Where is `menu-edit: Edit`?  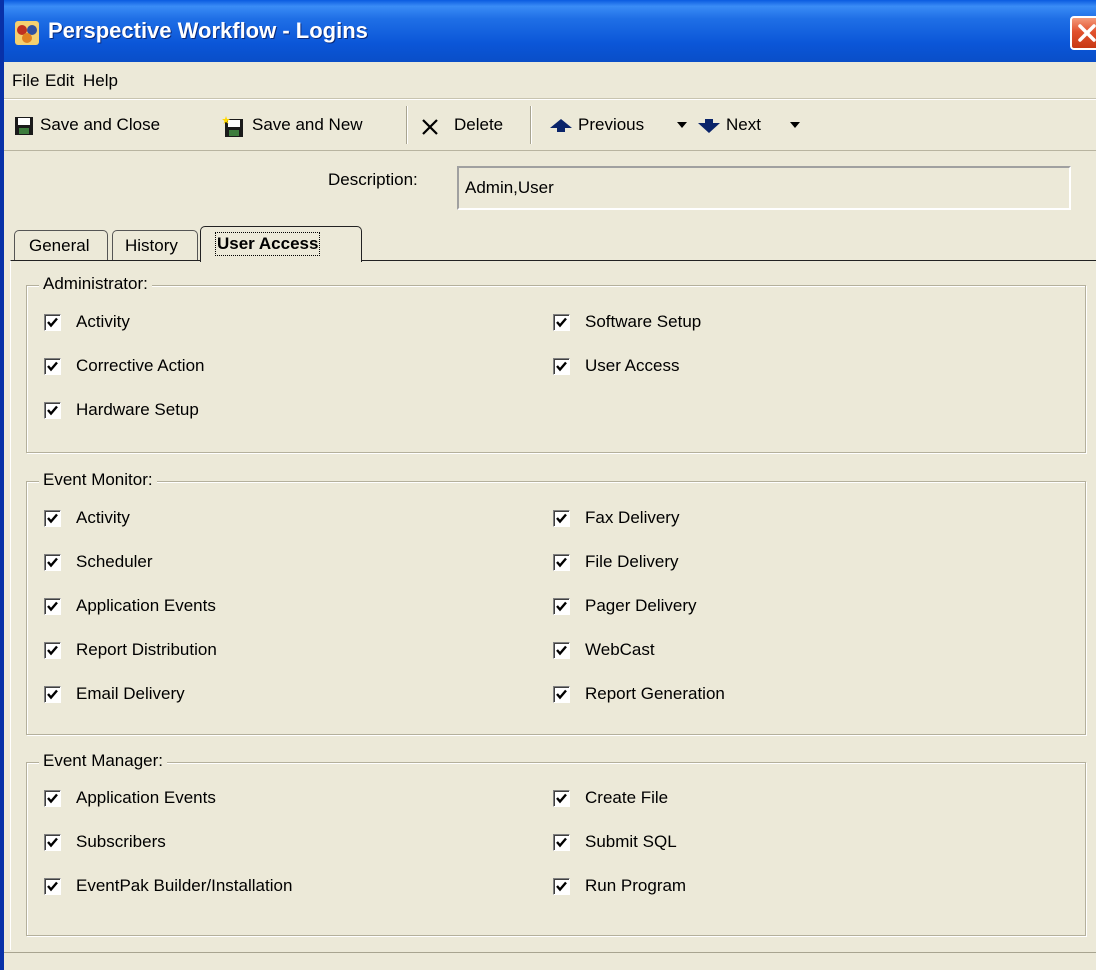
menu-edit: Edit is located at coordinates (59, 81).